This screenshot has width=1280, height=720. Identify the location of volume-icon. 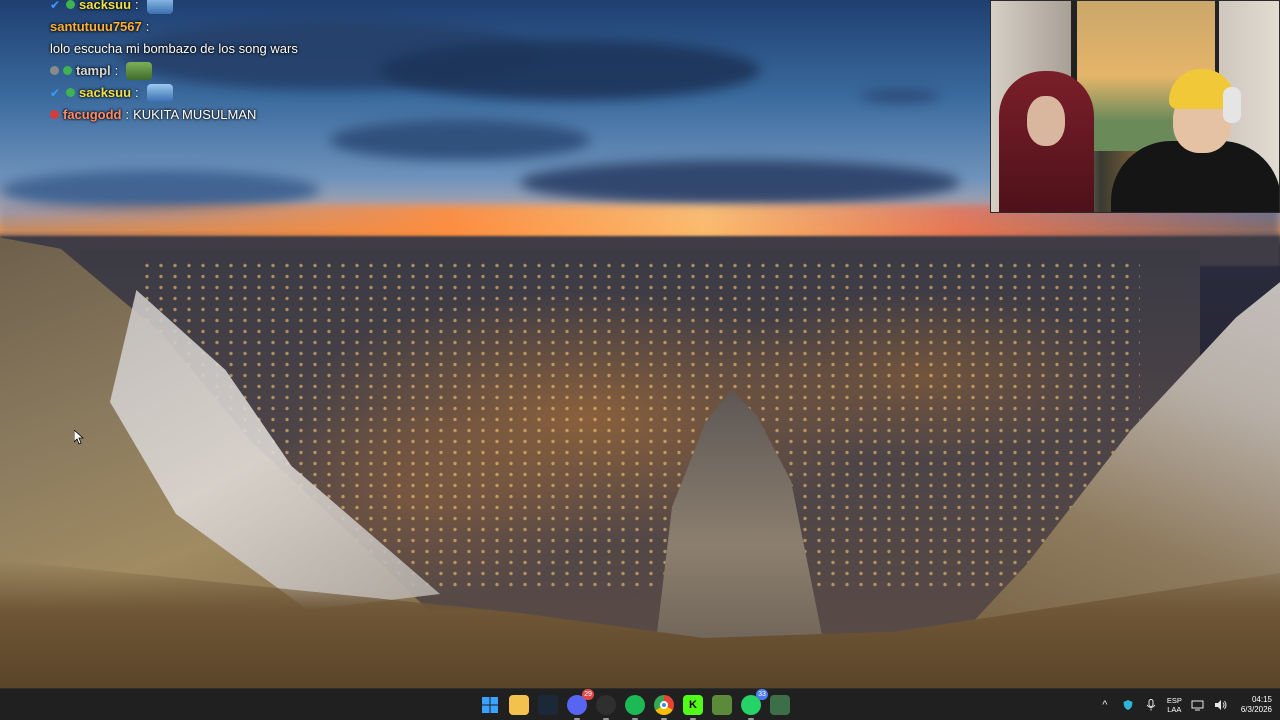
(1221, 705).